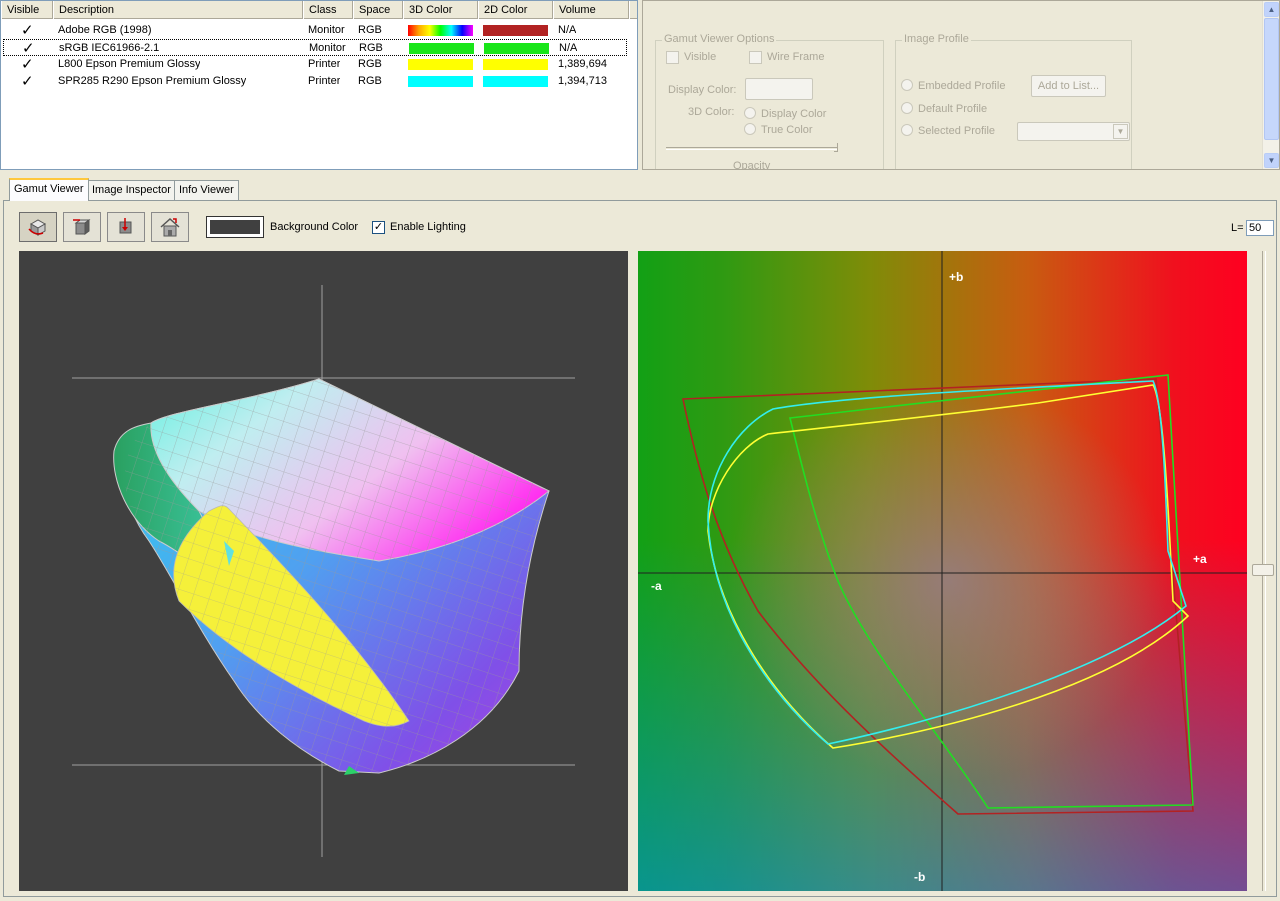  What do you see at coordinates (314, 227) in the screenshot?
I see `background-color-label: Background Color` at bounding box center [314, 227].